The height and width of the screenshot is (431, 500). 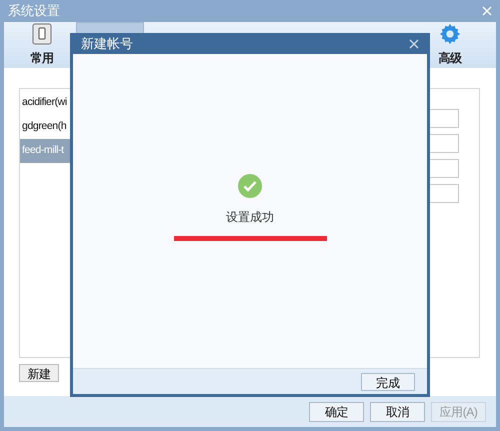 What do you see at coordinates (250, 217) in the screenshot?
I see `success-message: 设置成功` at bounding box center [250, 217].